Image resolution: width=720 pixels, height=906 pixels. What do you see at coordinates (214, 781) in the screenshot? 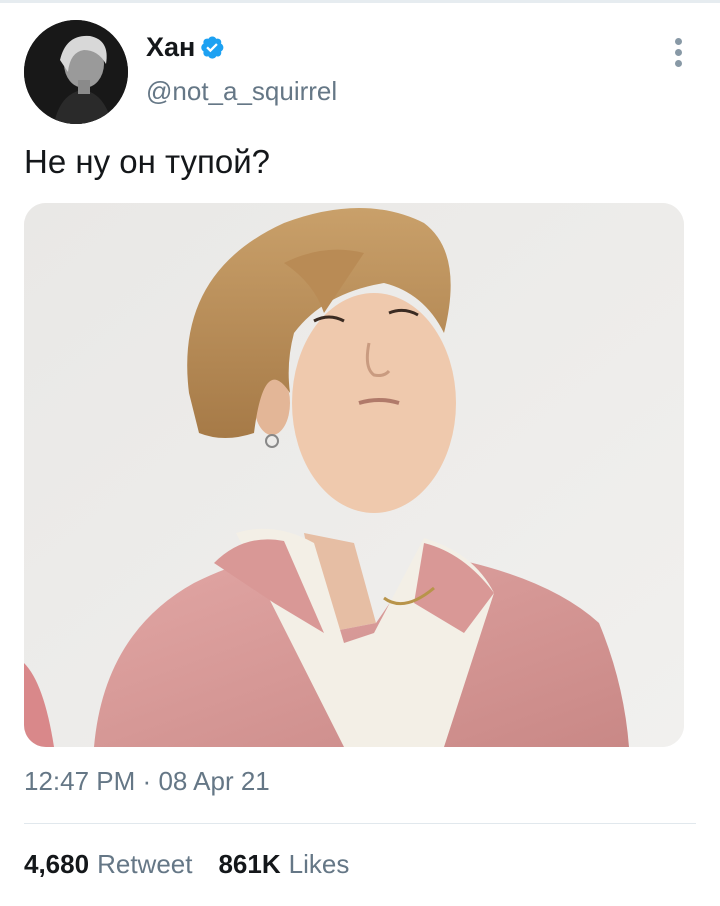
I see `tweet-date: 08 Apr 21` at bounding box center [214, 781].